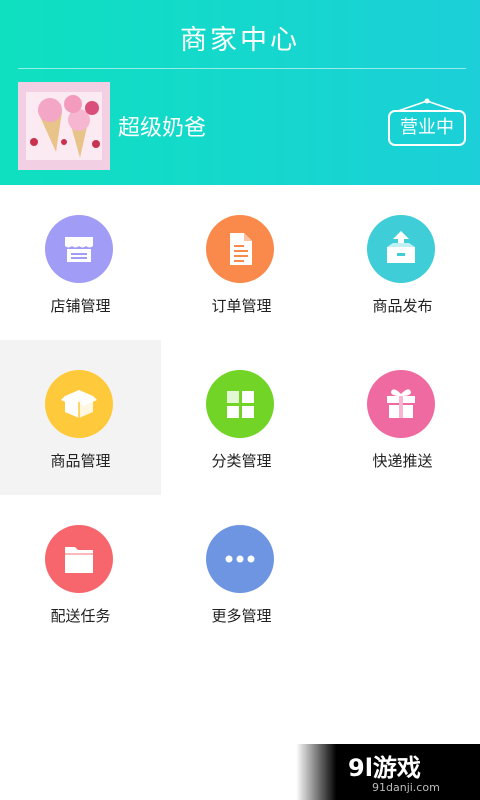 This screenshot has height=800, width=480. Describe the element at coordinates (64, 126) in the screenshot. I see `avatar` at that location.